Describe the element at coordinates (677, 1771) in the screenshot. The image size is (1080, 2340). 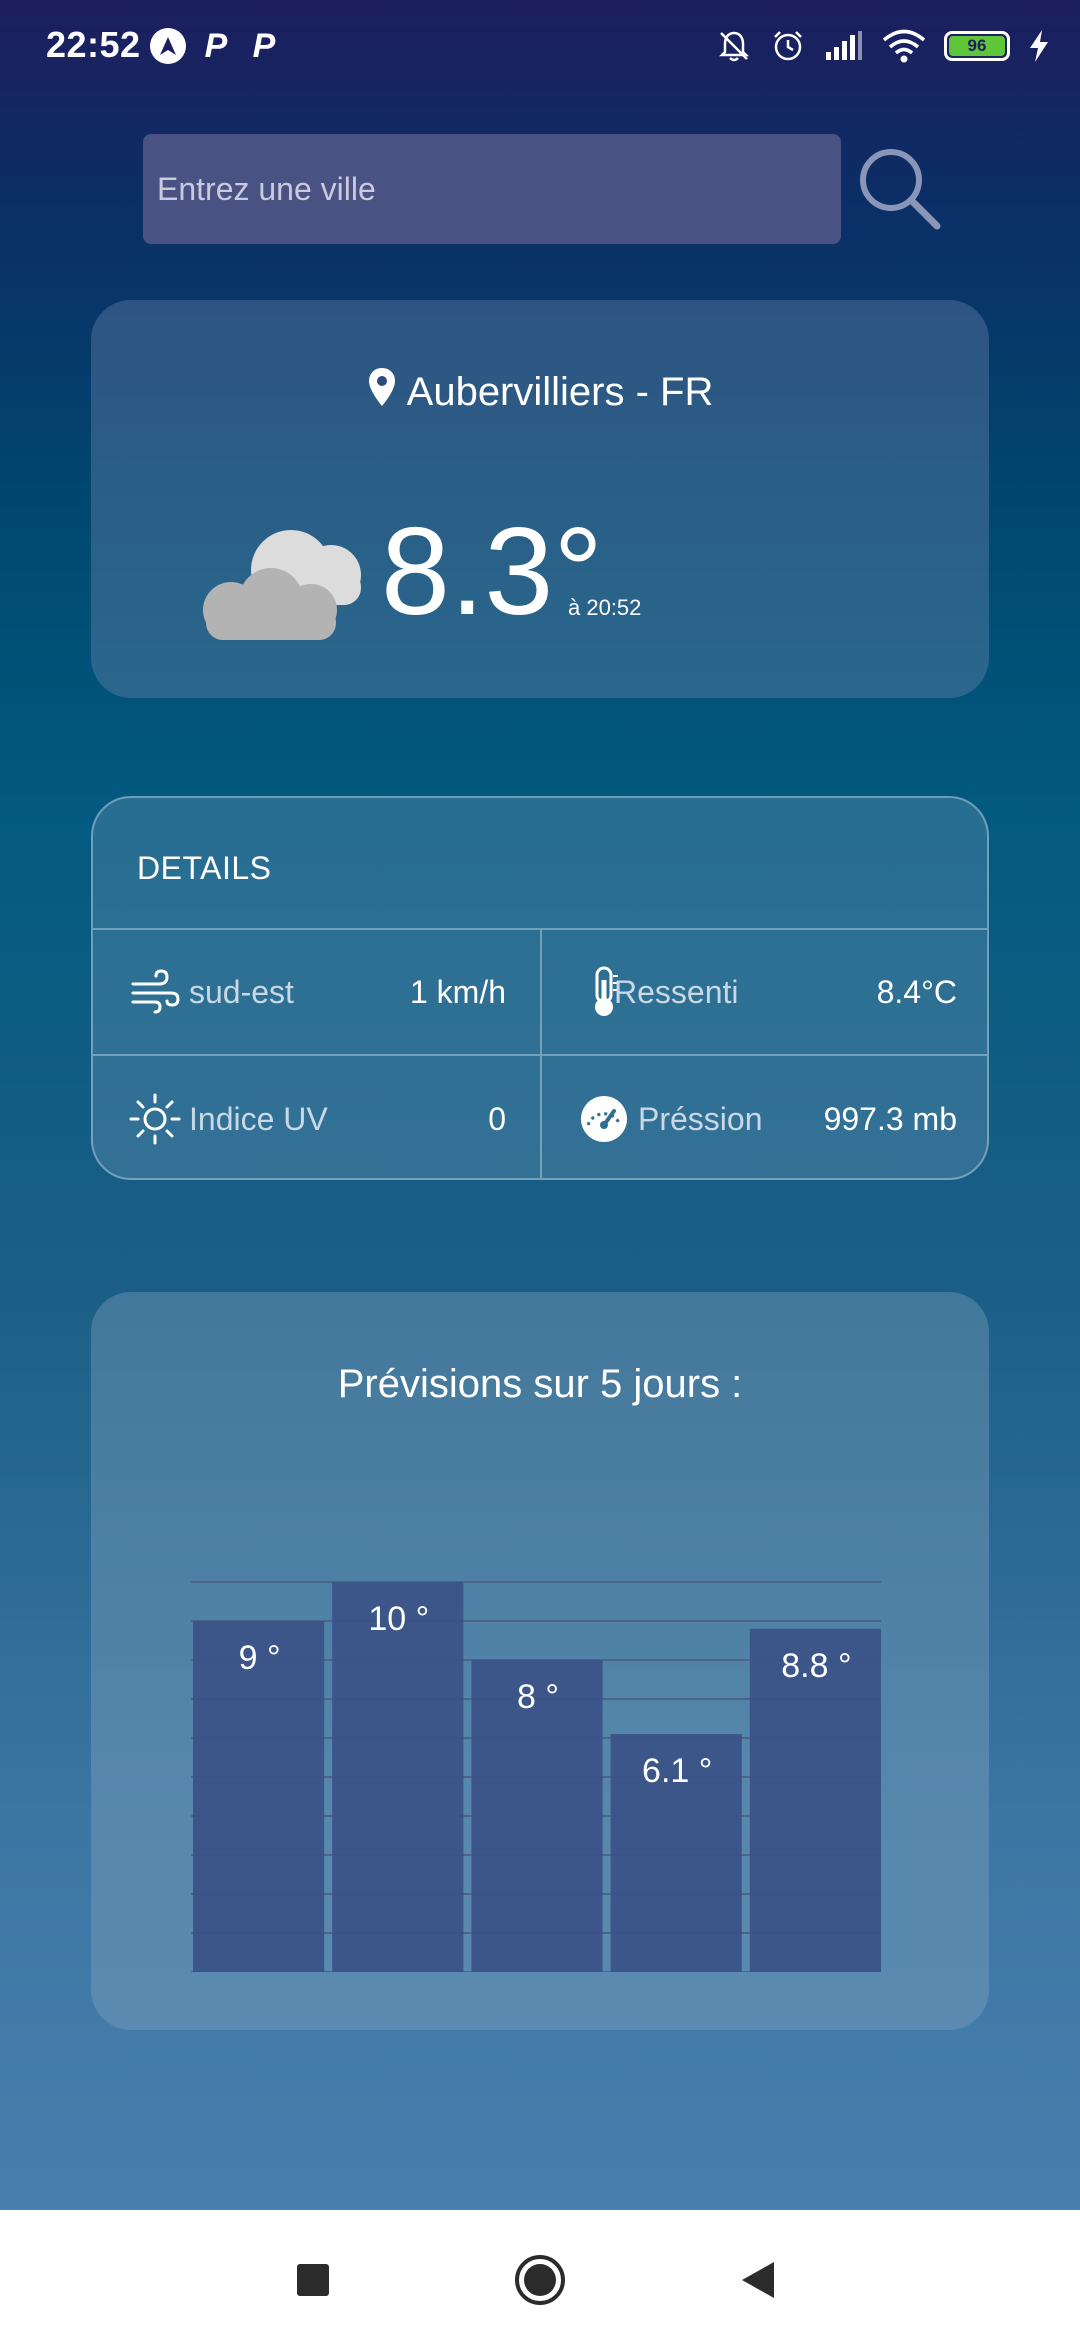
I see `forecast-bar-label: 6.1 °` at that location.